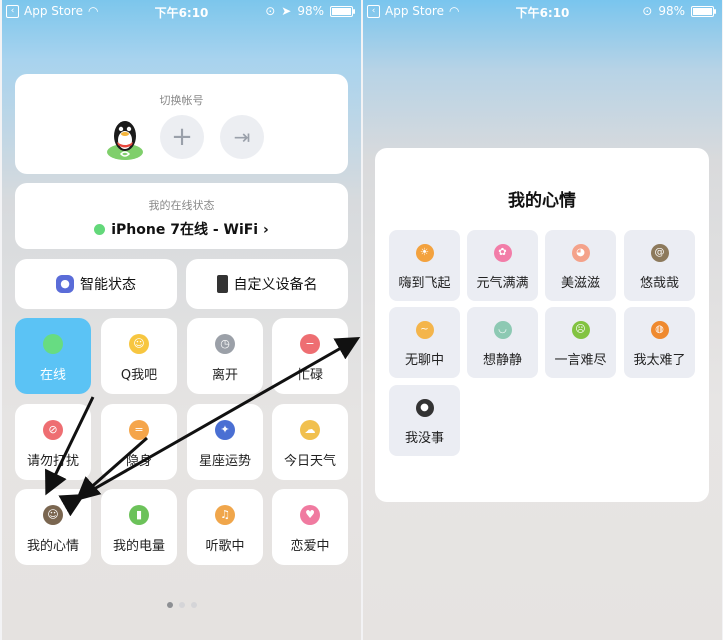 The width and height of the screenshot is (723, 640). I want to click on location-icon: ➤, so click(286, 11).